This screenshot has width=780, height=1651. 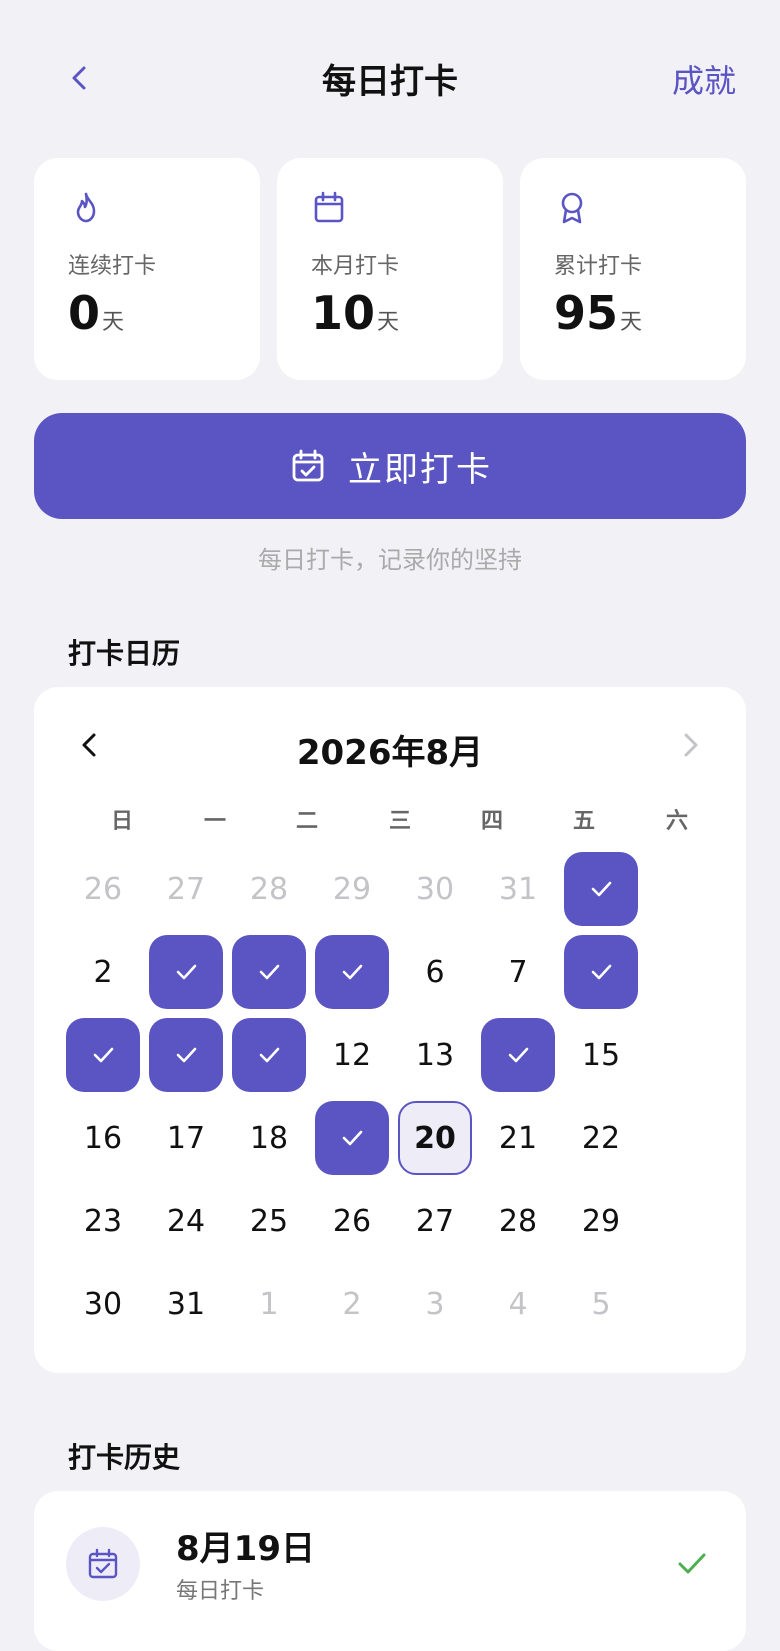 I want to click on award-icon, so click(x=572, y=208).